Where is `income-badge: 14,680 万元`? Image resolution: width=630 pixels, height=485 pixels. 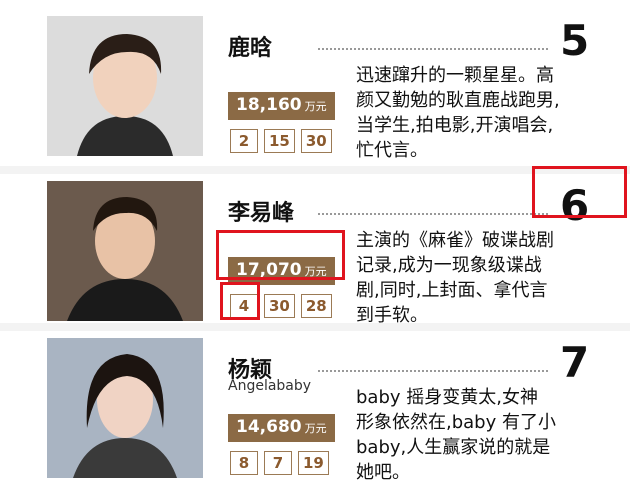 income-badge: 14,680 万元 is located at coordinates (281, 428).